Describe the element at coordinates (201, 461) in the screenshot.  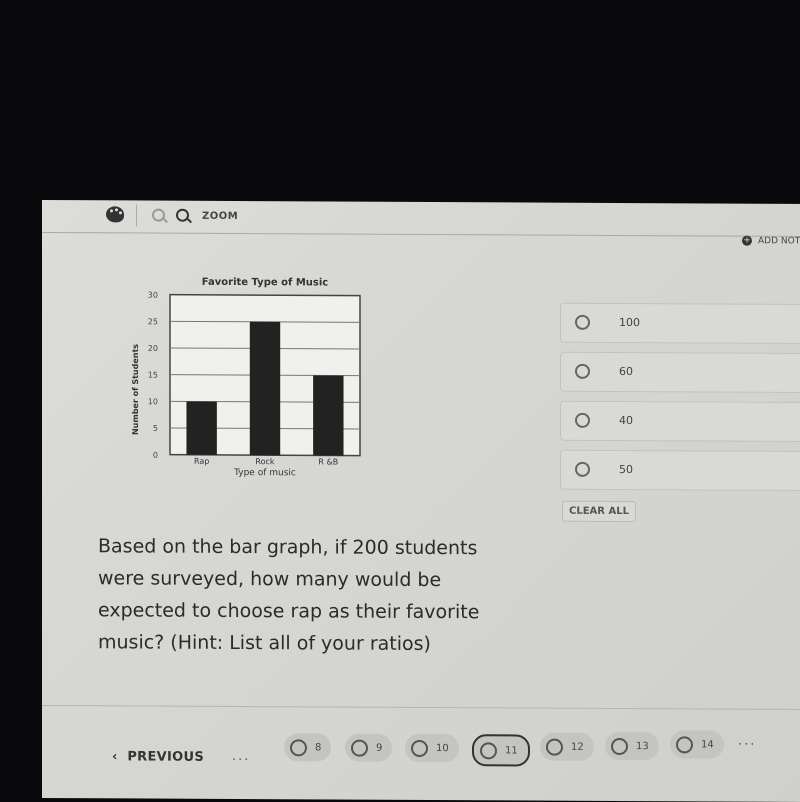
I see `x-tick-label: Rap` at that location.